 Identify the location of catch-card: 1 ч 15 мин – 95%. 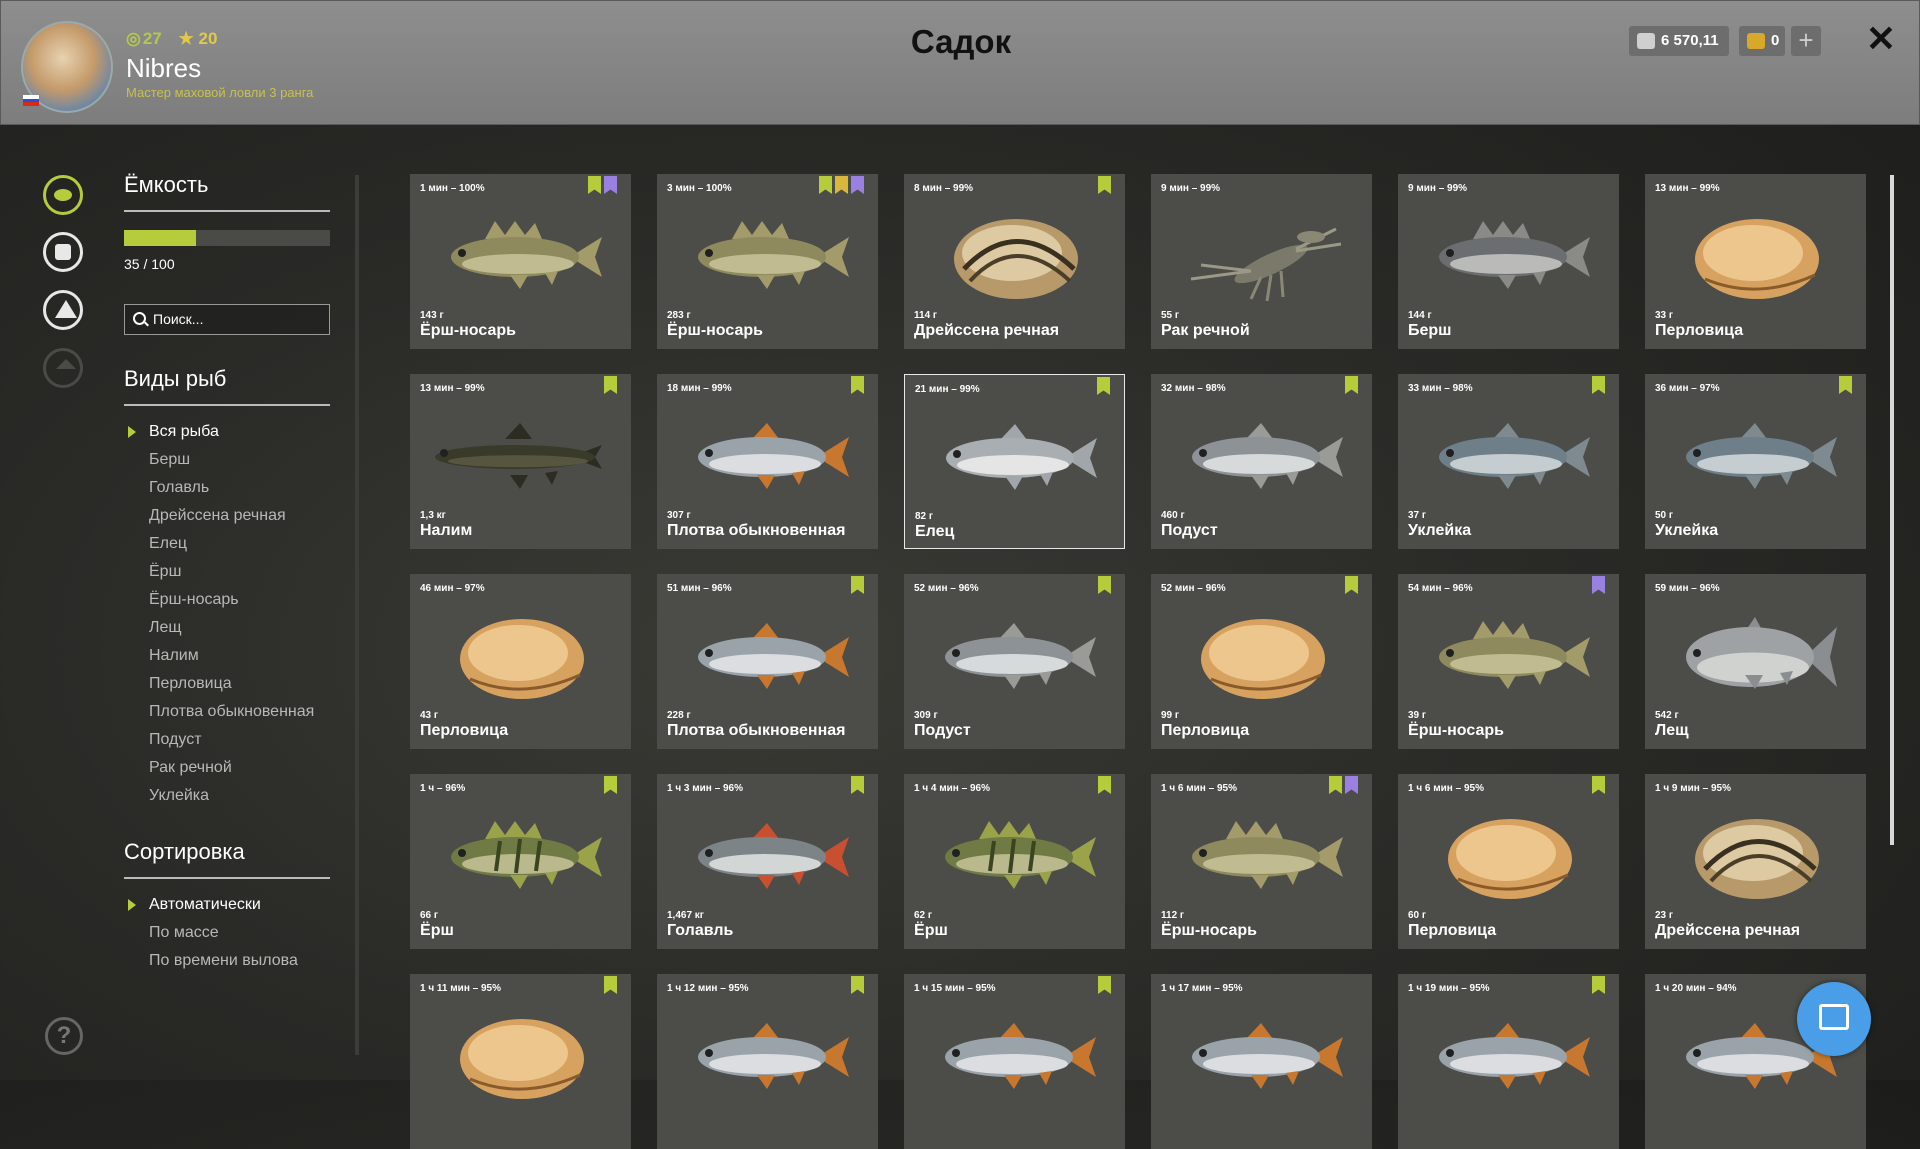
(1014, 1061).